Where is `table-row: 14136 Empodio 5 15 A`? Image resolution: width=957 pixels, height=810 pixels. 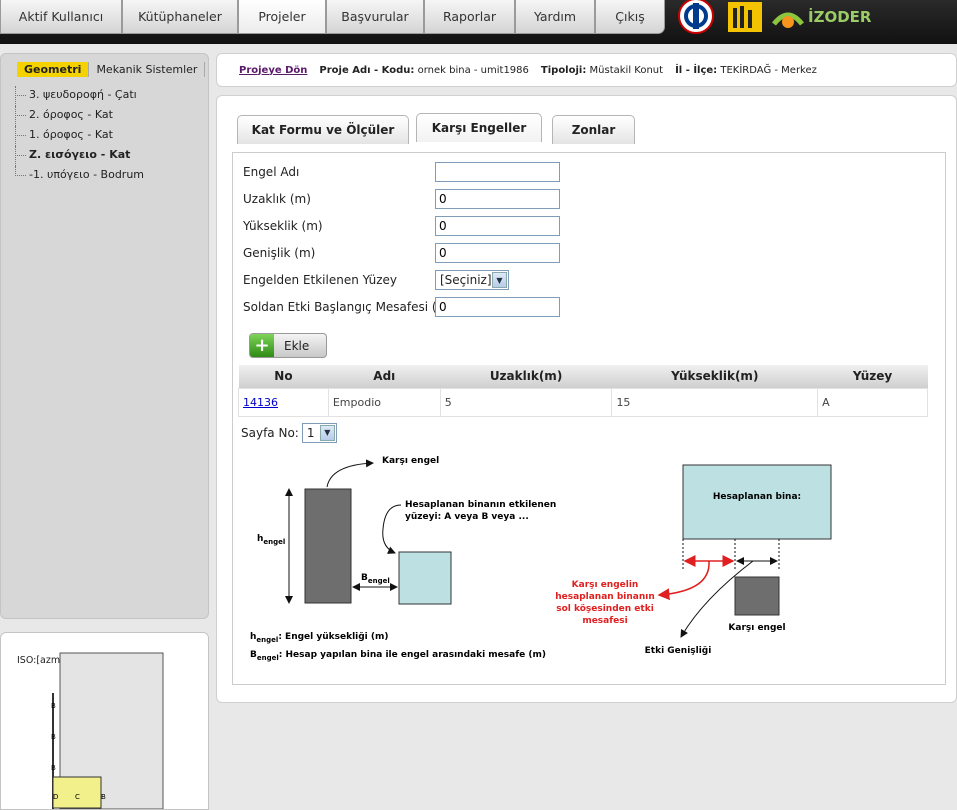
table-row: 14136 Empodio 5 15 A is located at coordinates (583, 402).